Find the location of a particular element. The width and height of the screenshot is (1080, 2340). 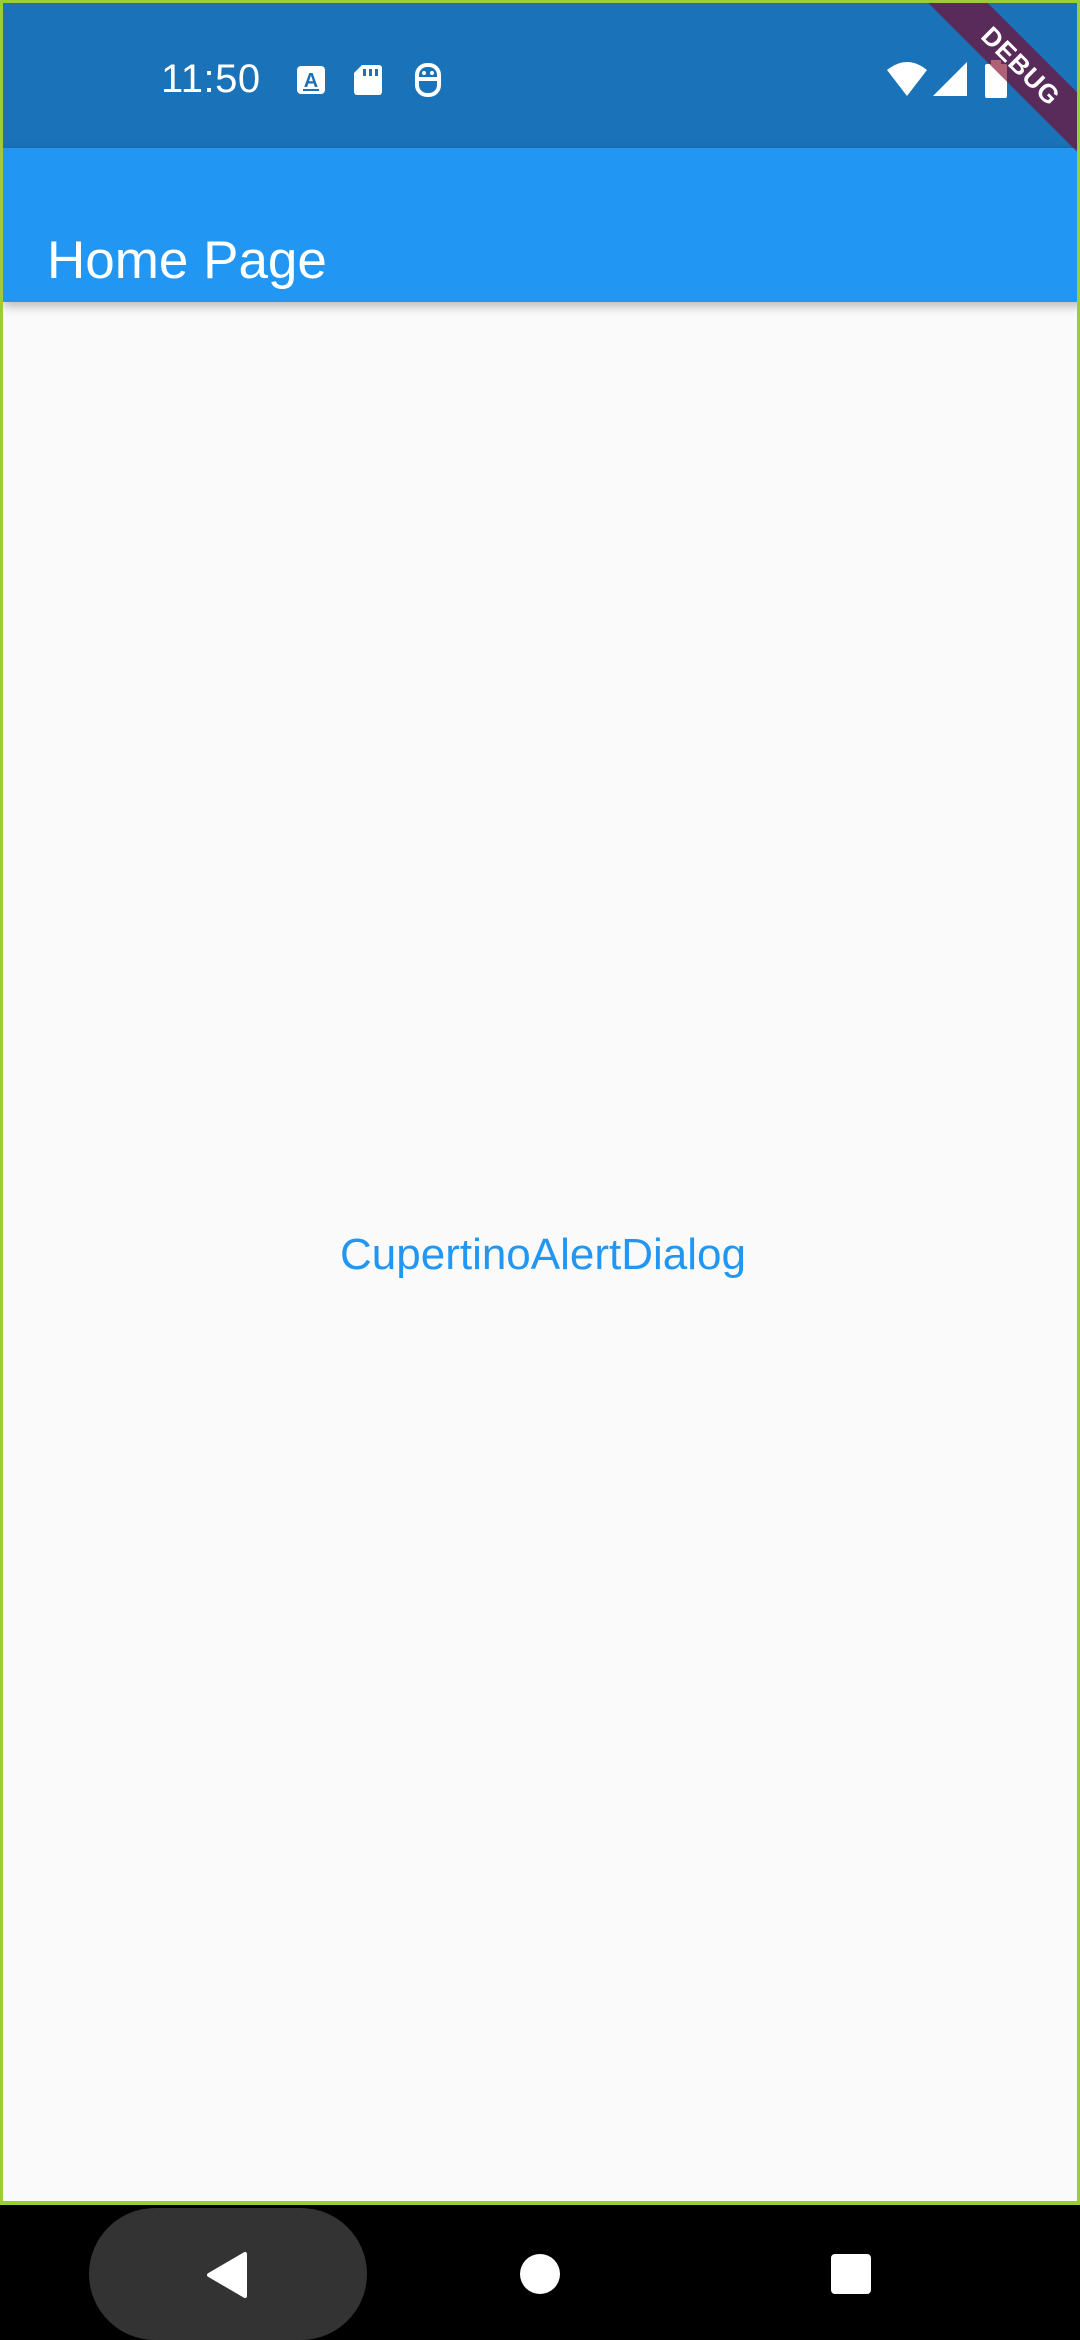

cupertino-alert-dialog-button: CupertinoAlertDialog is located at coordinates (540, 1255).